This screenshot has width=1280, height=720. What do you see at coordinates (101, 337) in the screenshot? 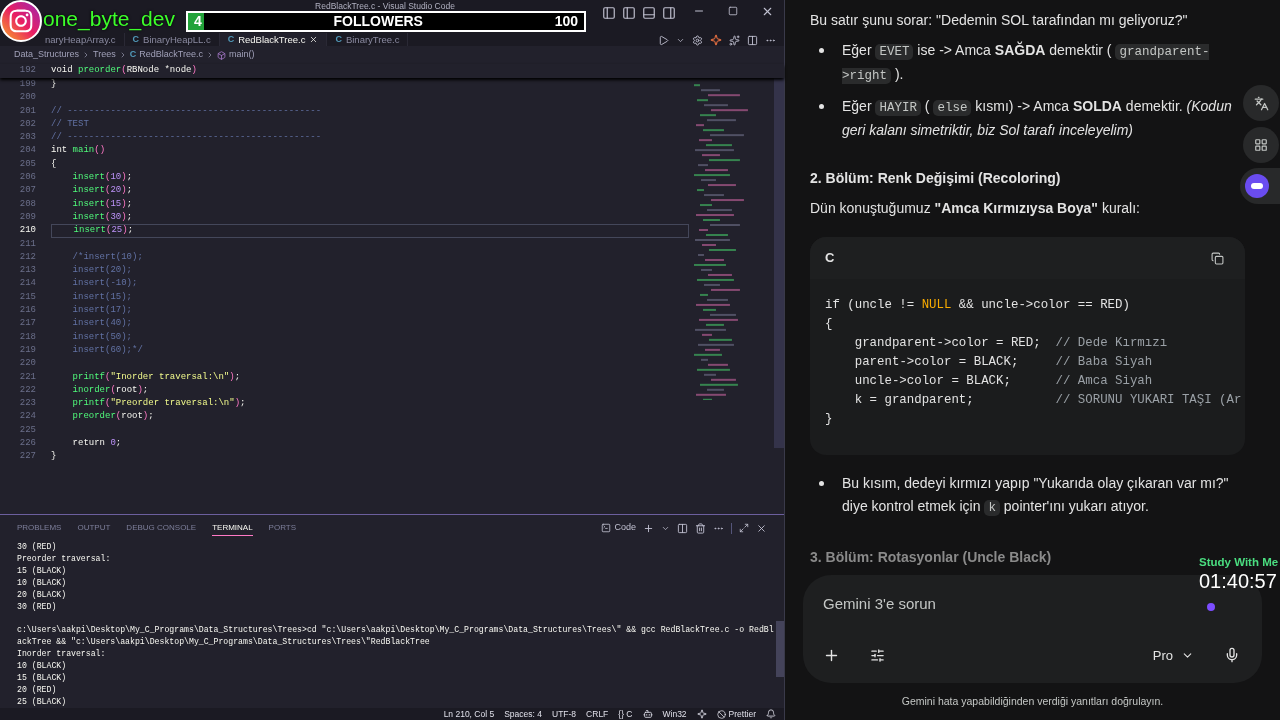
I see `code-line: insert(50);` at bounding box center [101, 337].